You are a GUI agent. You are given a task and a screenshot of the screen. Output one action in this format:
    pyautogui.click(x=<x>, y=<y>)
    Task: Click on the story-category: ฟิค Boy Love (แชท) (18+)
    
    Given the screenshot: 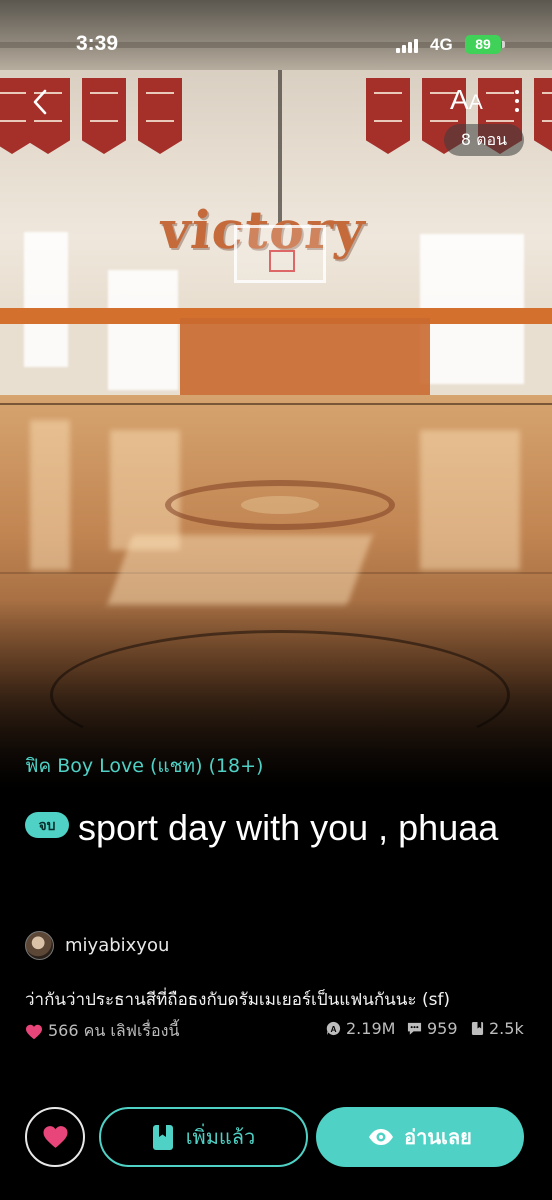 What is the action you would take?
    pyautogui.click(x=144, y=766)
    